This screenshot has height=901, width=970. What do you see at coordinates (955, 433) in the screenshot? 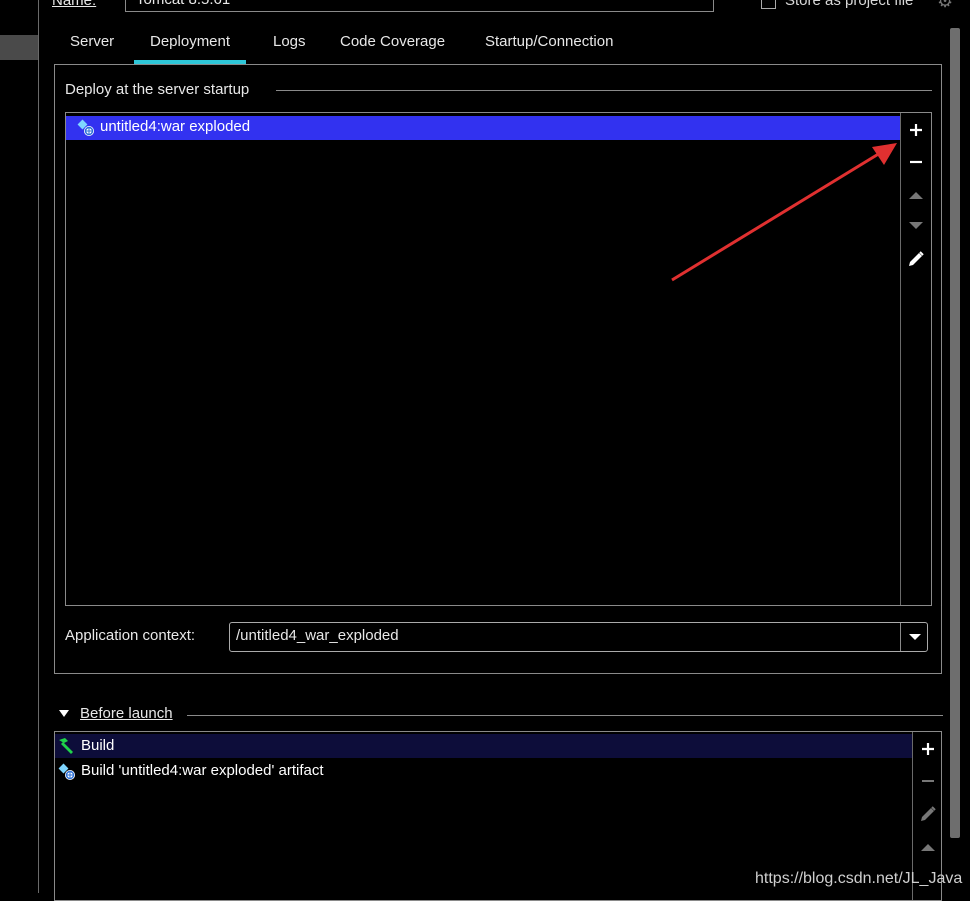
I see `vertical-scrollbar` at bounding box center [955, 433].